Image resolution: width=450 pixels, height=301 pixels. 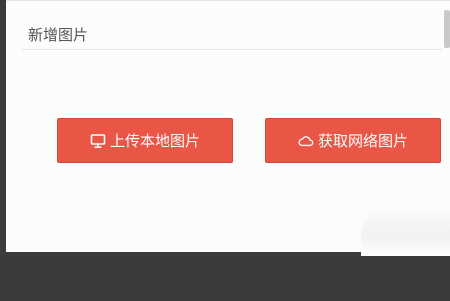 I want to click on dialog-title: 新增图片, so click(x=58, y=35).